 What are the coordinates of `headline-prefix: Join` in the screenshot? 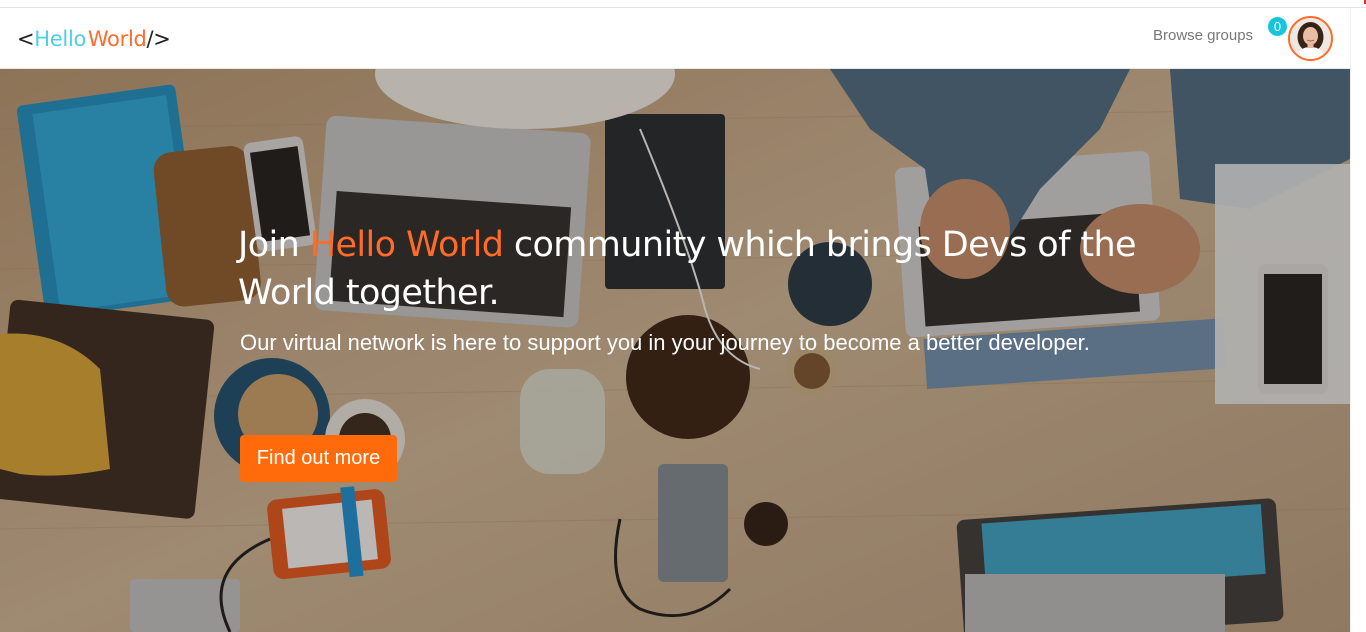 It's located at (274, 245).